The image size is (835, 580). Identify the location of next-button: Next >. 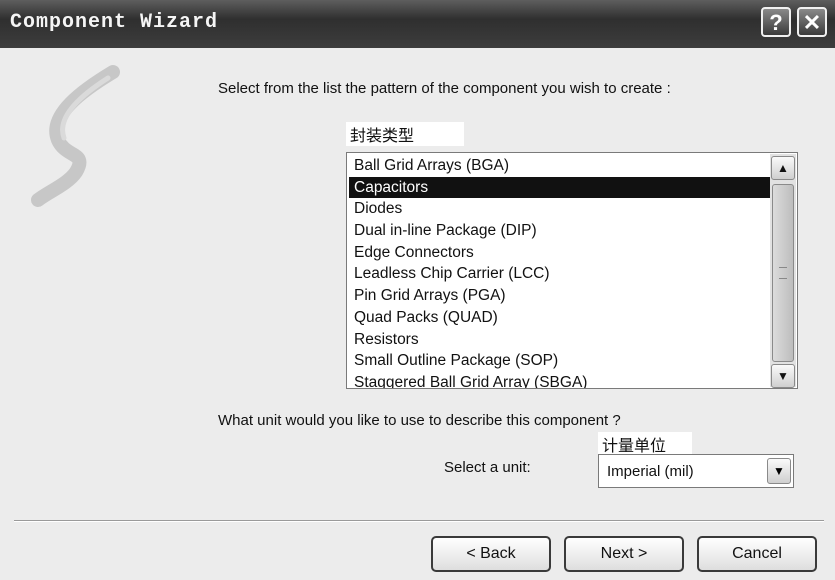
(624, 554).